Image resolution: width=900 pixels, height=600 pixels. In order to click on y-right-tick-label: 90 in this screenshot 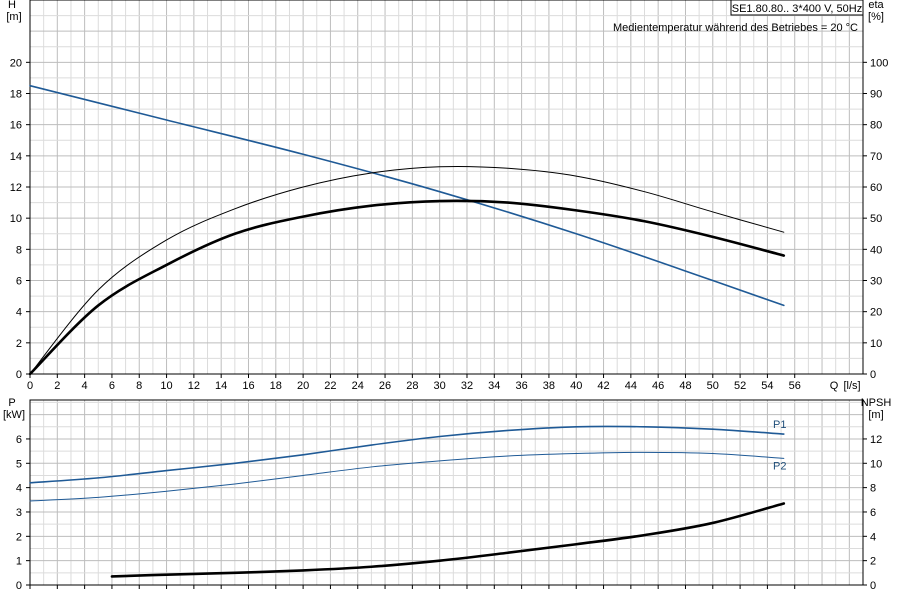, I will do `click(876, 95)`.